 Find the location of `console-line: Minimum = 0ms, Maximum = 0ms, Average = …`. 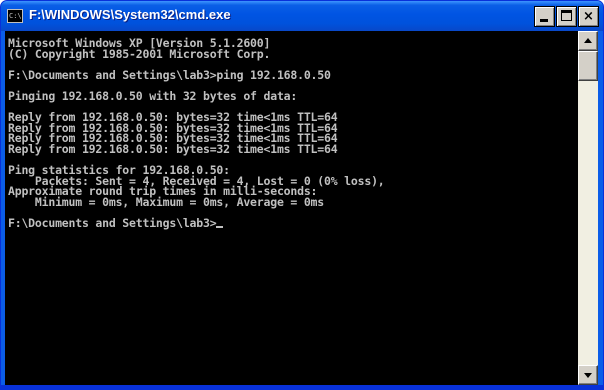

console-line: Minimum = 0ms, Maximum = 0ms, Average = … is located at coordinates (166, 201).